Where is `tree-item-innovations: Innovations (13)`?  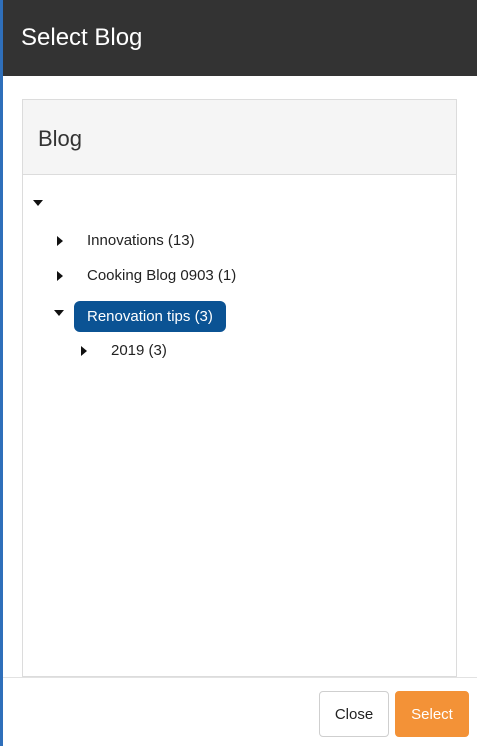
tree-item-innovations: Innovations (13) is located at coordinates (207, 248).